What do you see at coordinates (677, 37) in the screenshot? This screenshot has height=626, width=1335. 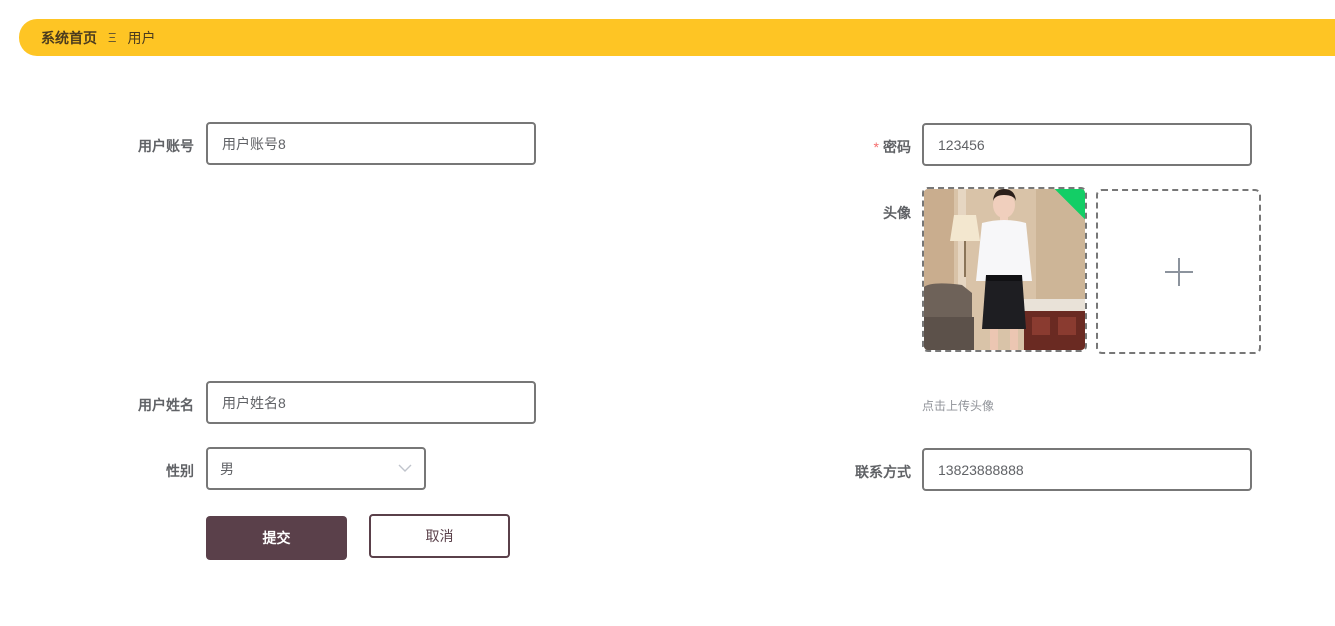 I see `breadcrumb: 系统首页 Ξ 用户` at bounding box center [677, 37].